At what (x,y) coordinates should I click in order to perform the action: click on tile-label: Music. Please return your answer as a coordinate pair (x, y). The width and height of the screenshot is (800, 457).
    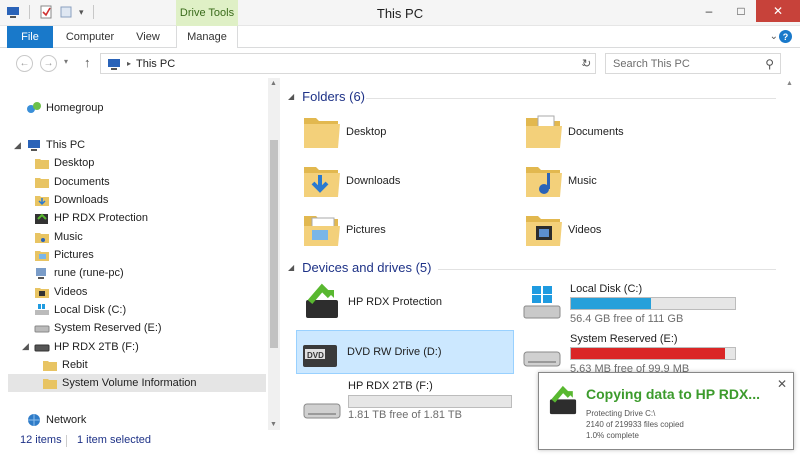
    Looking at the image, I should click on (582, 181).